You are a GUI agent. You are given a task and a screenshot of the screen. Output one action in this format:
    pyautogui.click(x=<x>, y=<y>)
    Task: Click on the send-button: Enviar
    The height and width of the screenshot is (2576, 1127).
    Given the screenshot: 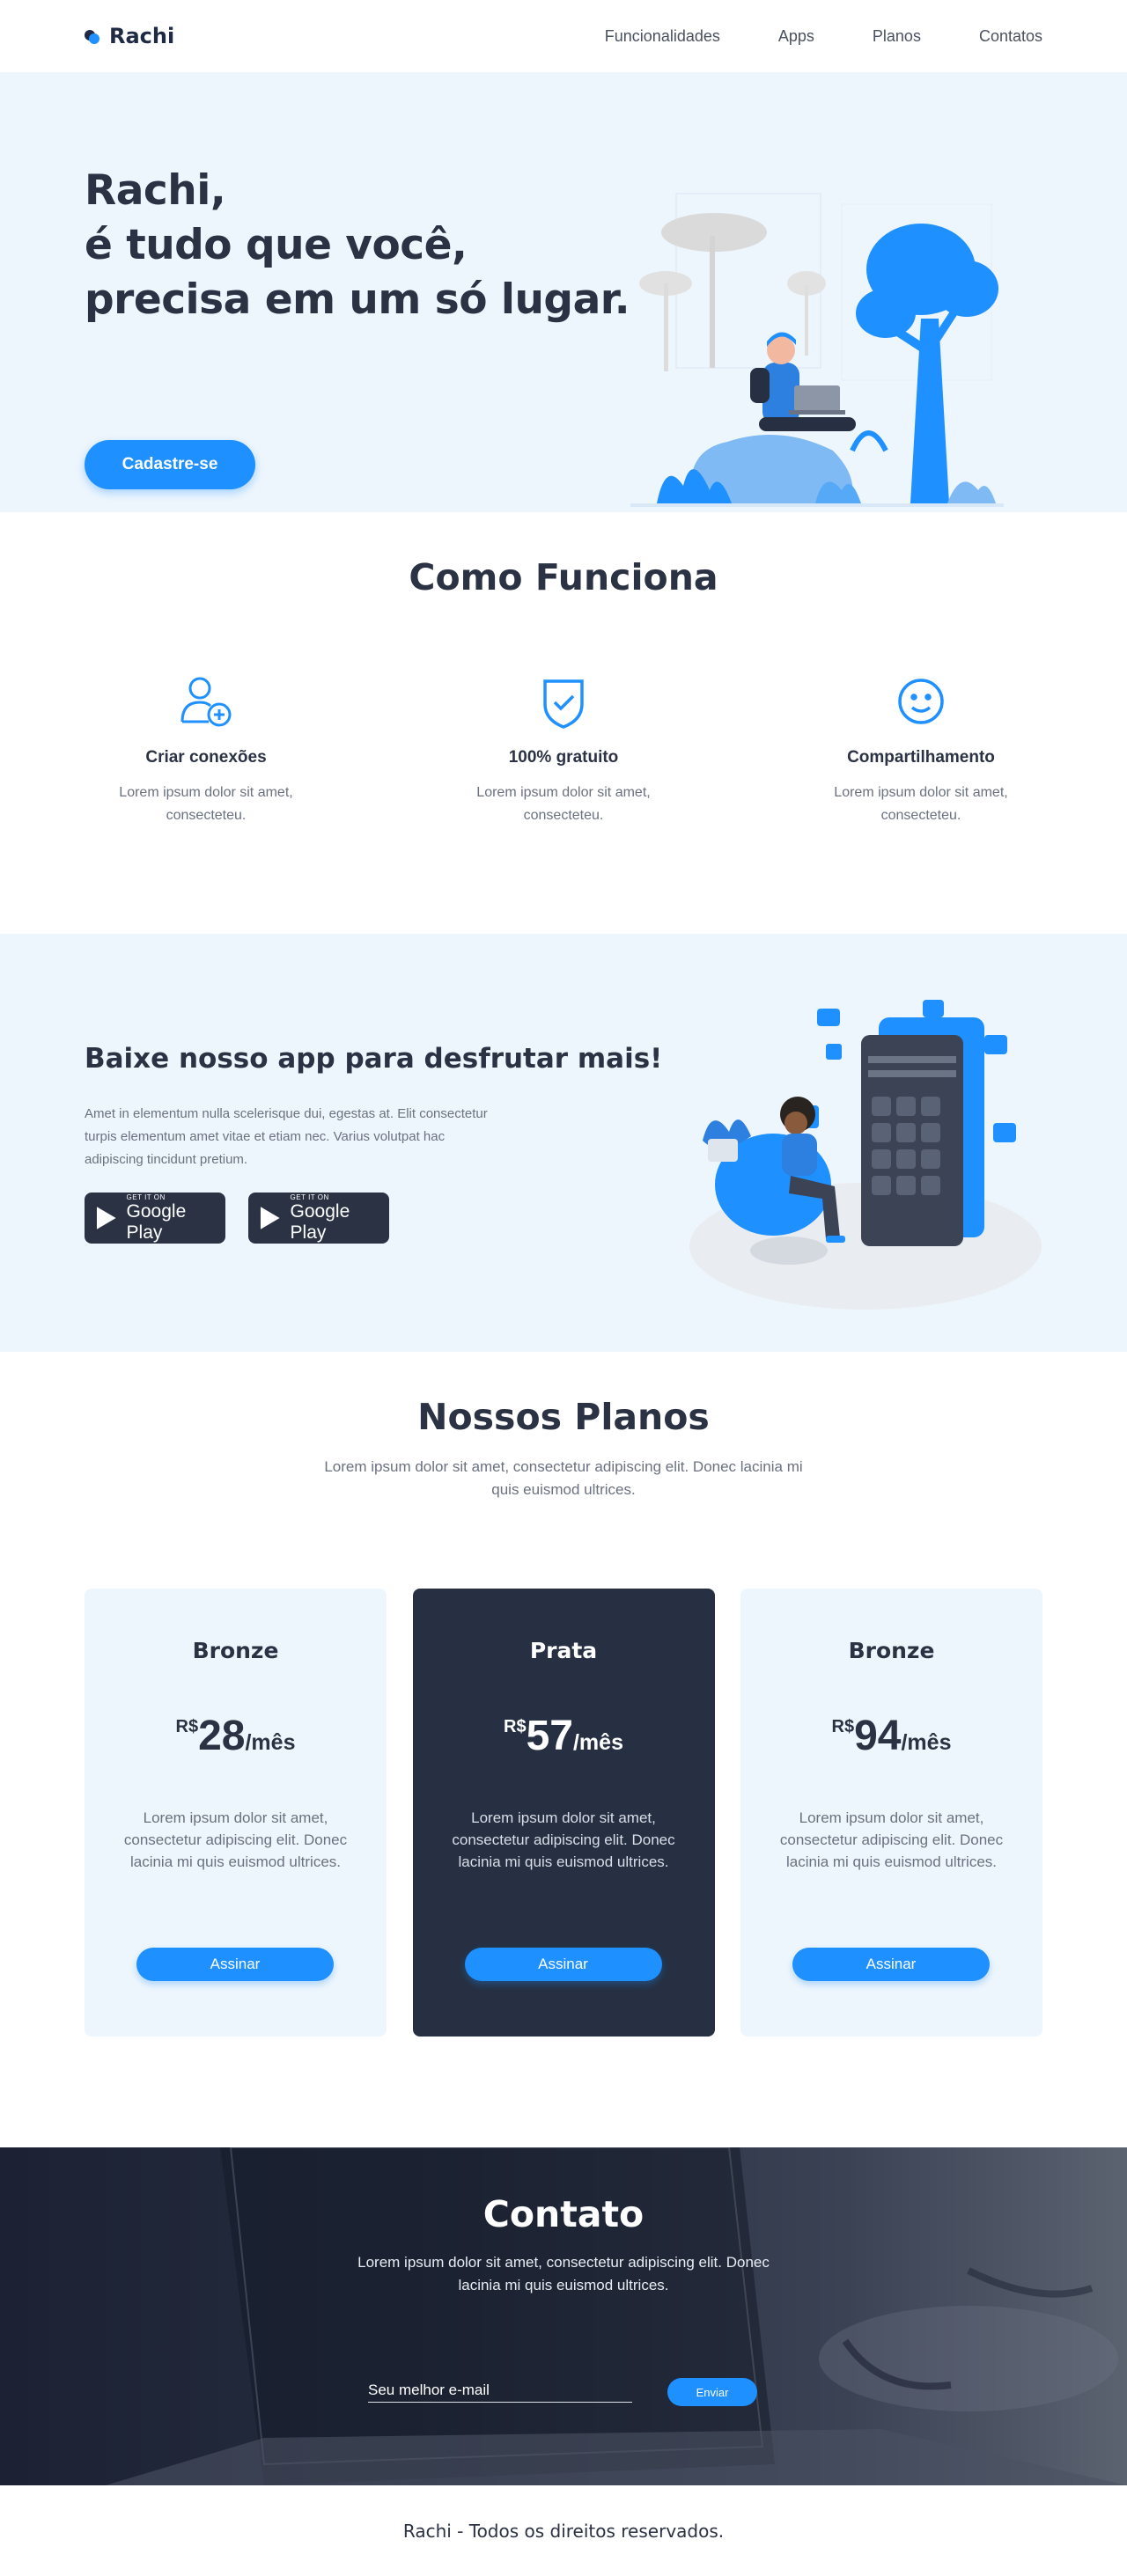 What is the action you would take?
    pyautogui.click(x=712, y=2392)
    